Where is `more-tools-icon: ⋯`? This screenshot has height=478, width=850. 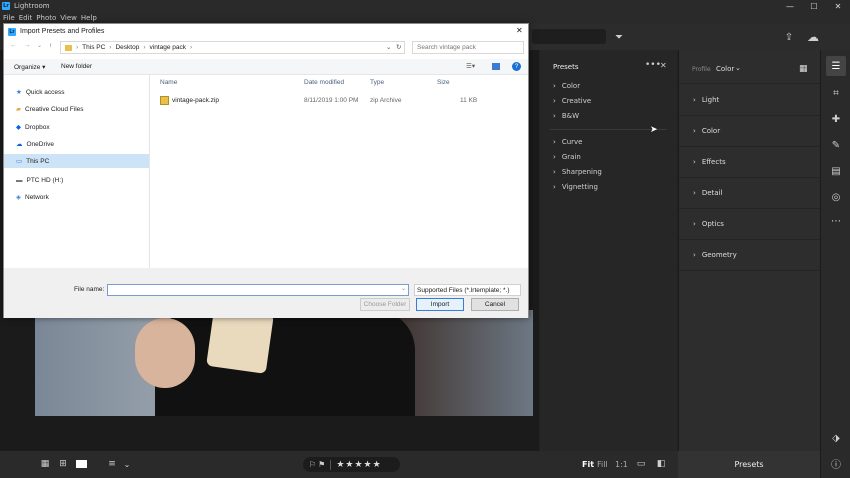
more-tools-icon: ⋯ is located at coordinates (836, 221).